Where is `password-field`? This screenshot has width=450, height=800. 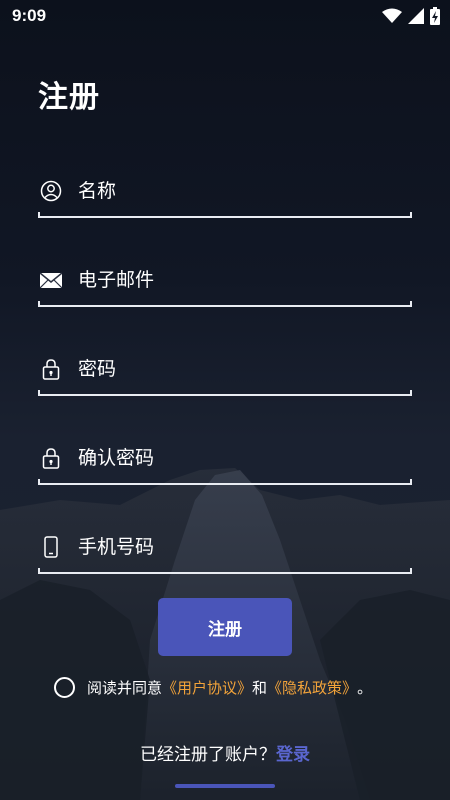 password-field is located at coordinates (225, 371).